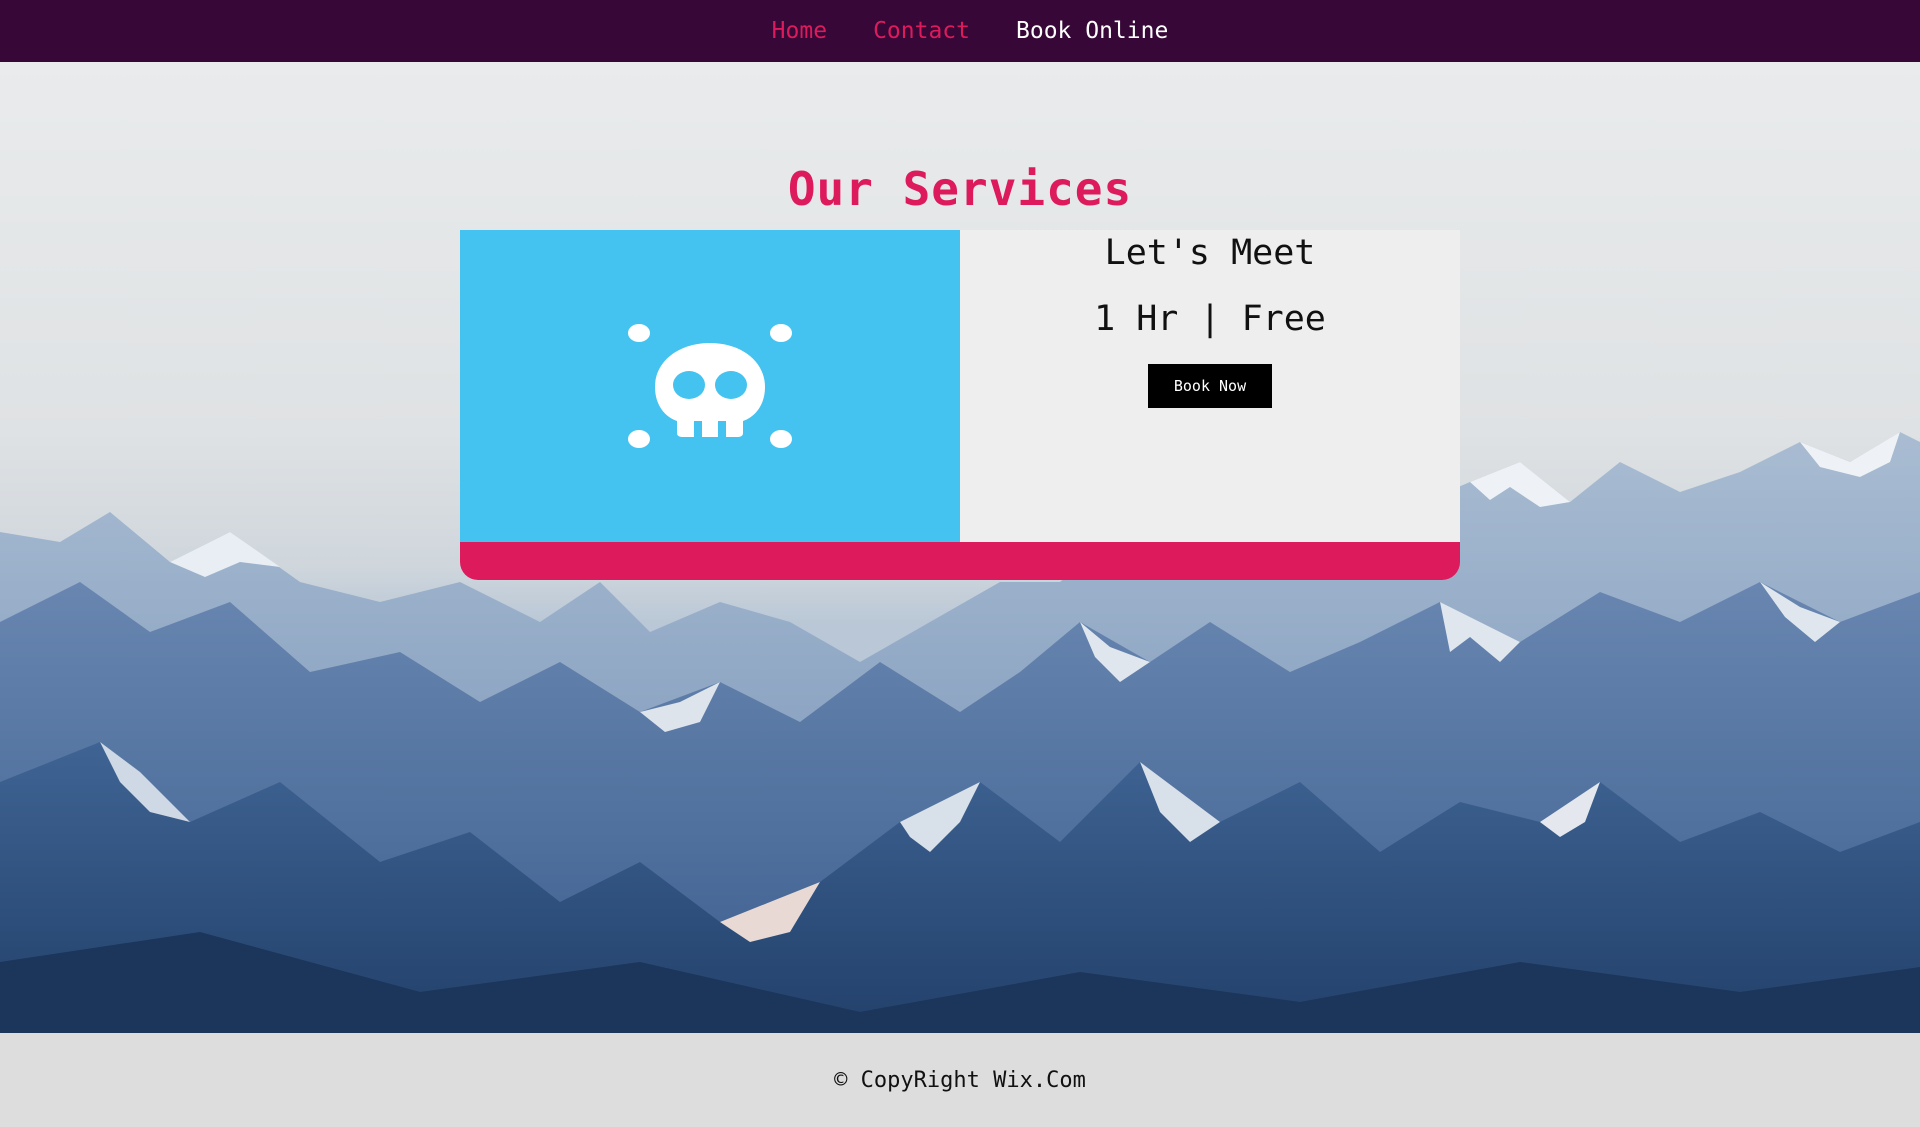 The image size is (1920, 1127). I want to click on nav-item-book-online: Book Online, so click(1092, 31).